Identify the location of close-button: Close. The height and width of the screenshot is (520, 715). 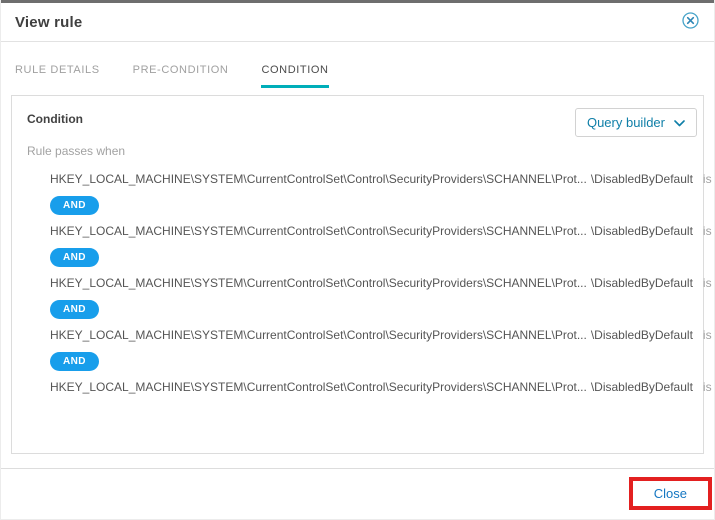
(670, 493).